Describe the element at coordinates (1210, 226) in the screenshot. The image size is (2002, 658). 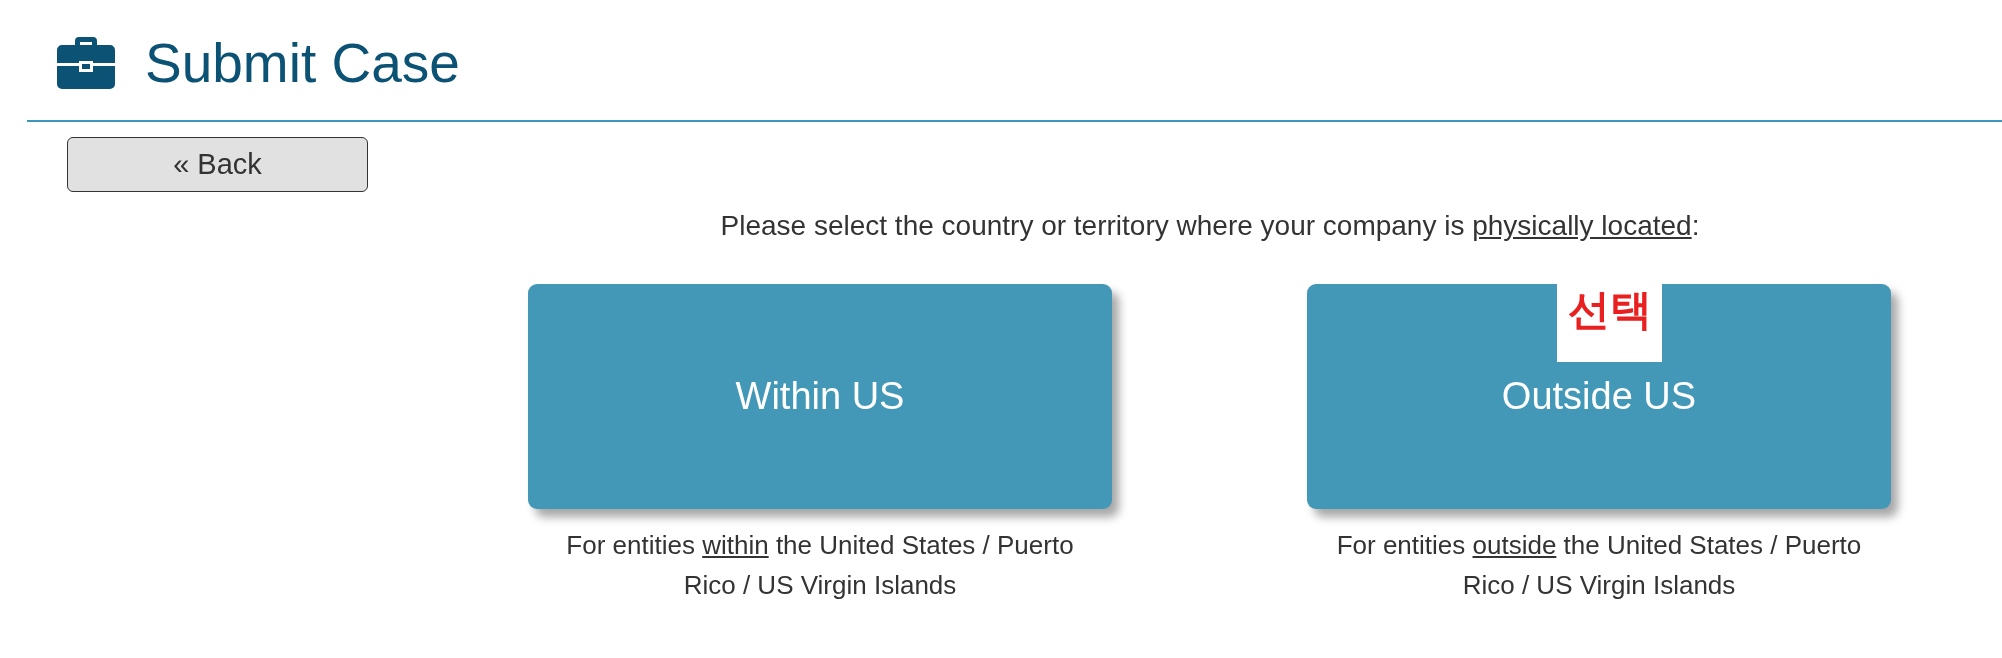
I see `prompt-text: Please select the country or territory where your company is physically located:` at that location.